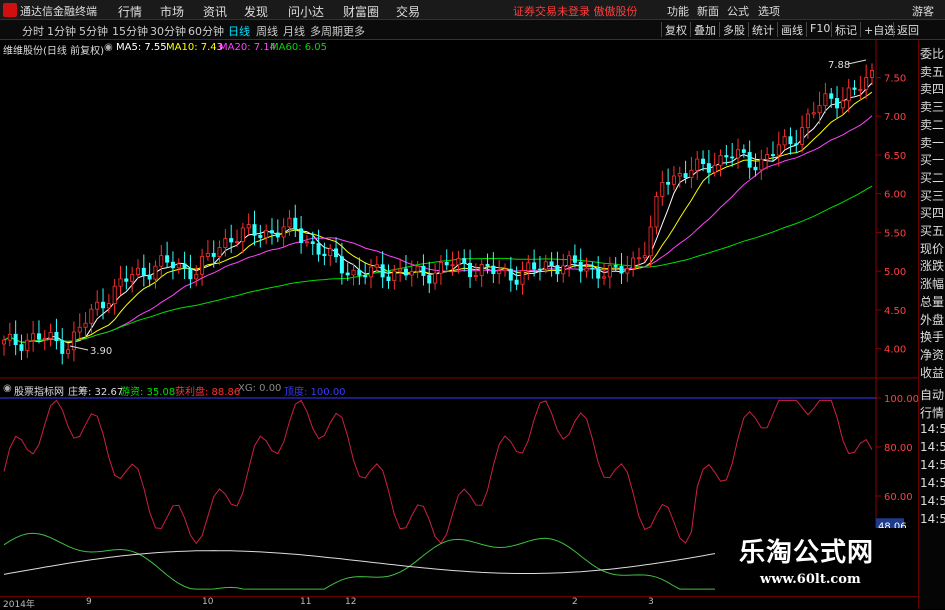 The image size is (945, 610). What do you see at coordinates (651, 602) in the screenshot?
I see `date-label: 3` at bounding box center [651, 602].